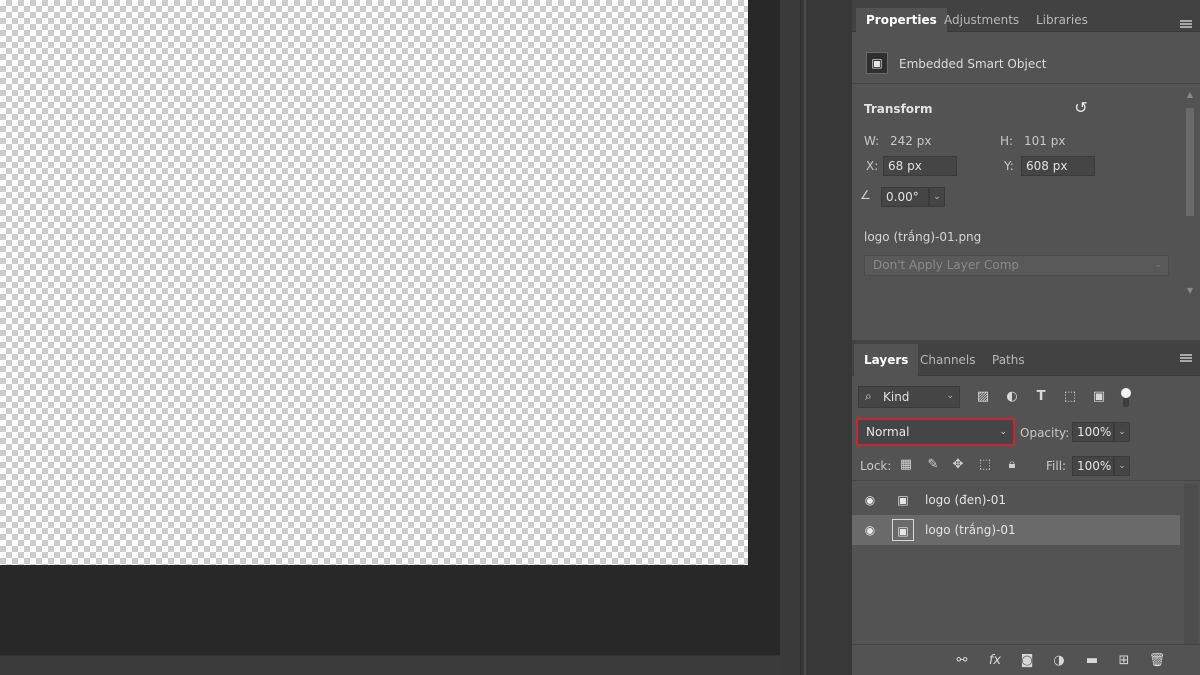 The width and height of the screenshot is (1200, 675). I want to click on properties-scrollbar: ▲ ▼, so click(1190, 196).